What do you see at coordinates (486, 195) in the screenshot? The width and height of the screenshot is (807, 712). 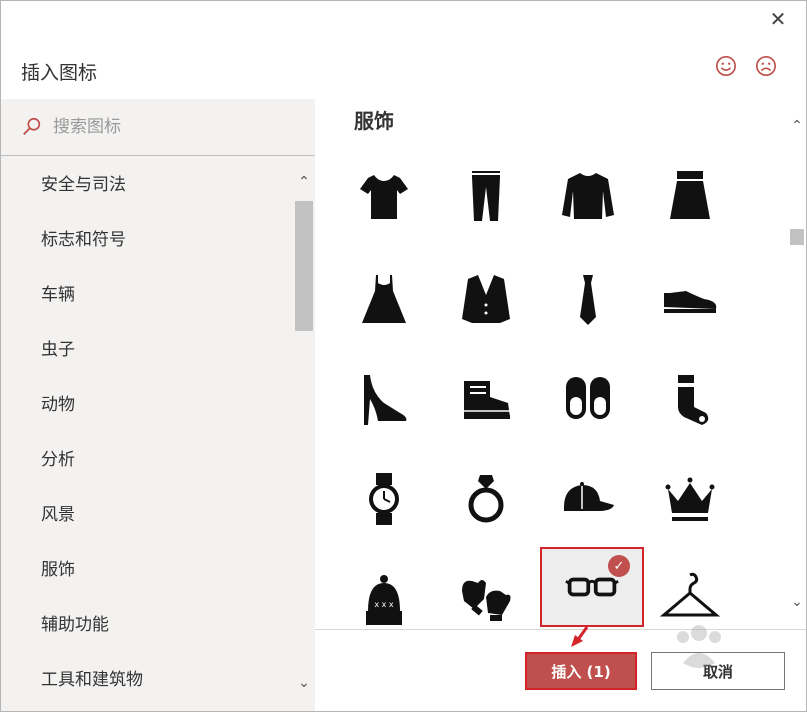 I see `pants-icon` at bounding box center [486, 195].